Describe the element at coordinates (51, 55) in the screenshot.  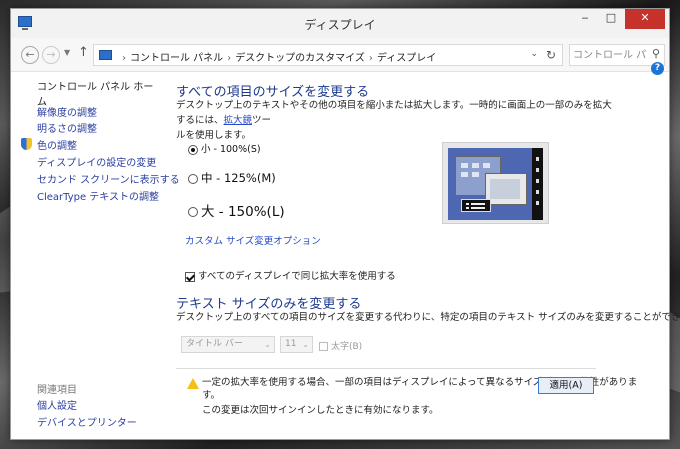
I see `forward-button: →` at that location.